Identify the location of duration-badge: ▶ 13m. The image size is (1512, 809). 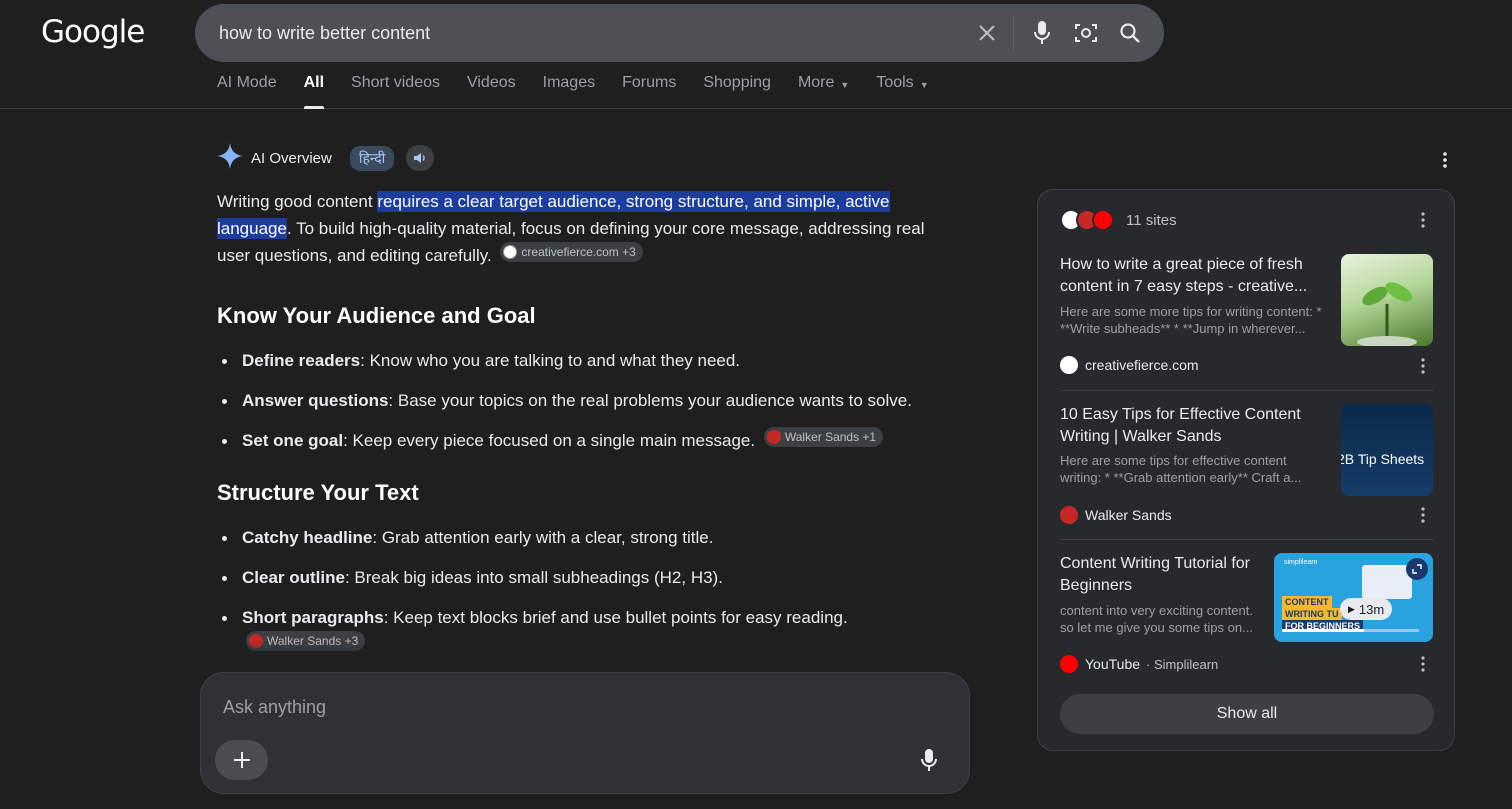
(1366, 609).